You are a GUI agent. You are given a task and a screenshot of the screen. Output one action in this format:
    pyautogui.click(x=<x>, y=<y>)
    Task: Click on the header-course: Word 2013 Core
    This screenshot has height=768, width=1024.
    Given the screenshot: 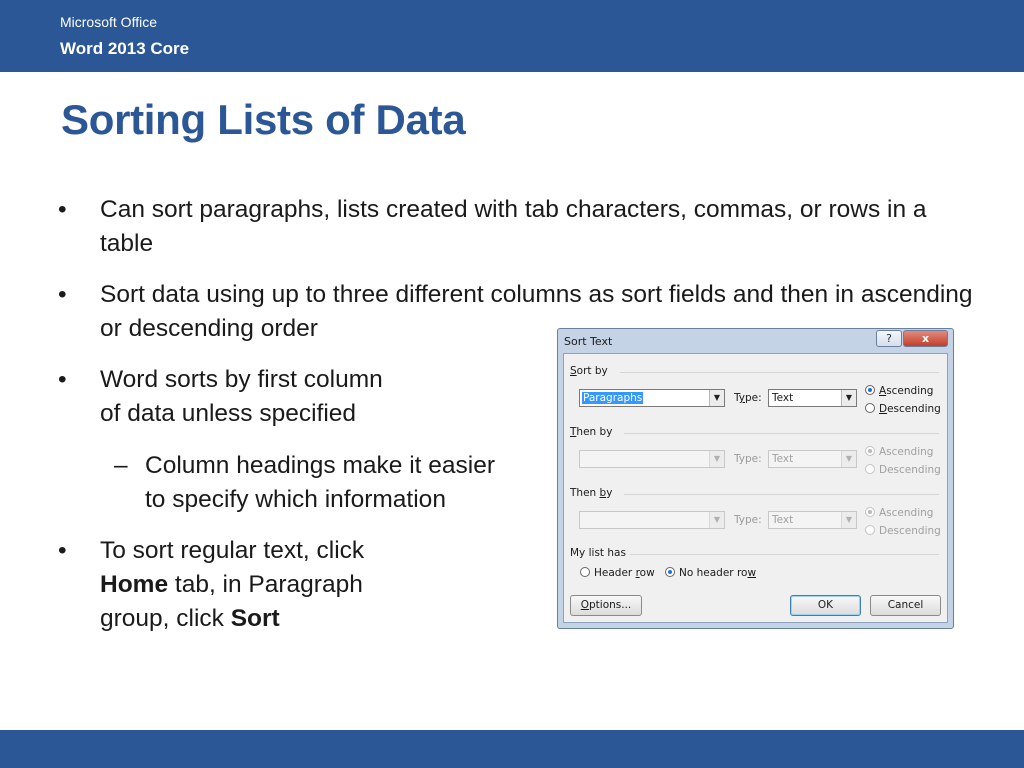 What is the action you would take?
    pyautogui.click(x=125, y=48)
    